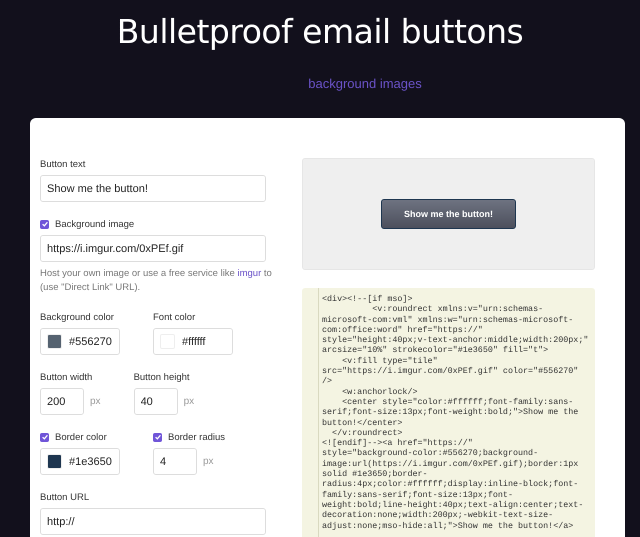 The width and height of the screenshot is (640, 537). What do you see at coordinates (418, 495) in the screenshot?
I see `code-line: family:sans-serif;font-size:13px;font-` at bounding box center [418, 495].